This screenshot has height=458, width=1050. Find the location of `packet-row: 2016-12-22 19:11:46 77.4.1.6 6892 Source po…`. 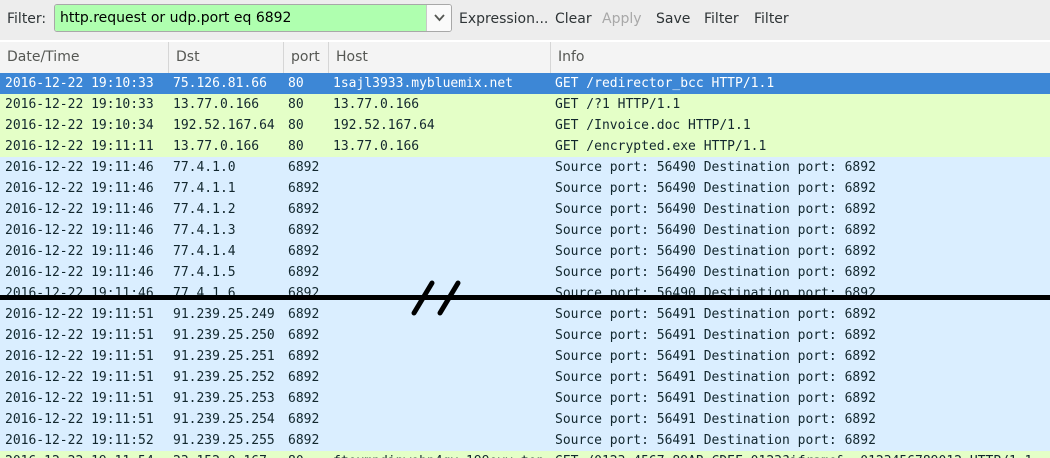

packet-row: 2016-12-22 19:11:46 77.4.1.6 6892 Source po… is located at coordinates (525, 293).